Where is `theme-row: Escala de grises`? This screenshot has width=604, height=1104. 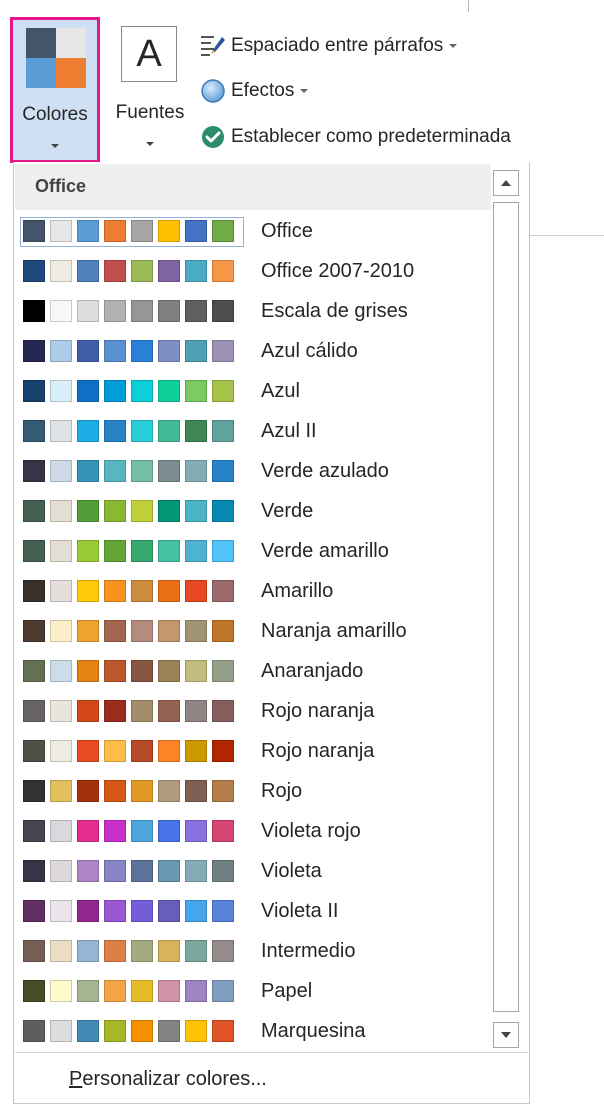 theme-row: Escala de grises is located at coordinates (254, 312).